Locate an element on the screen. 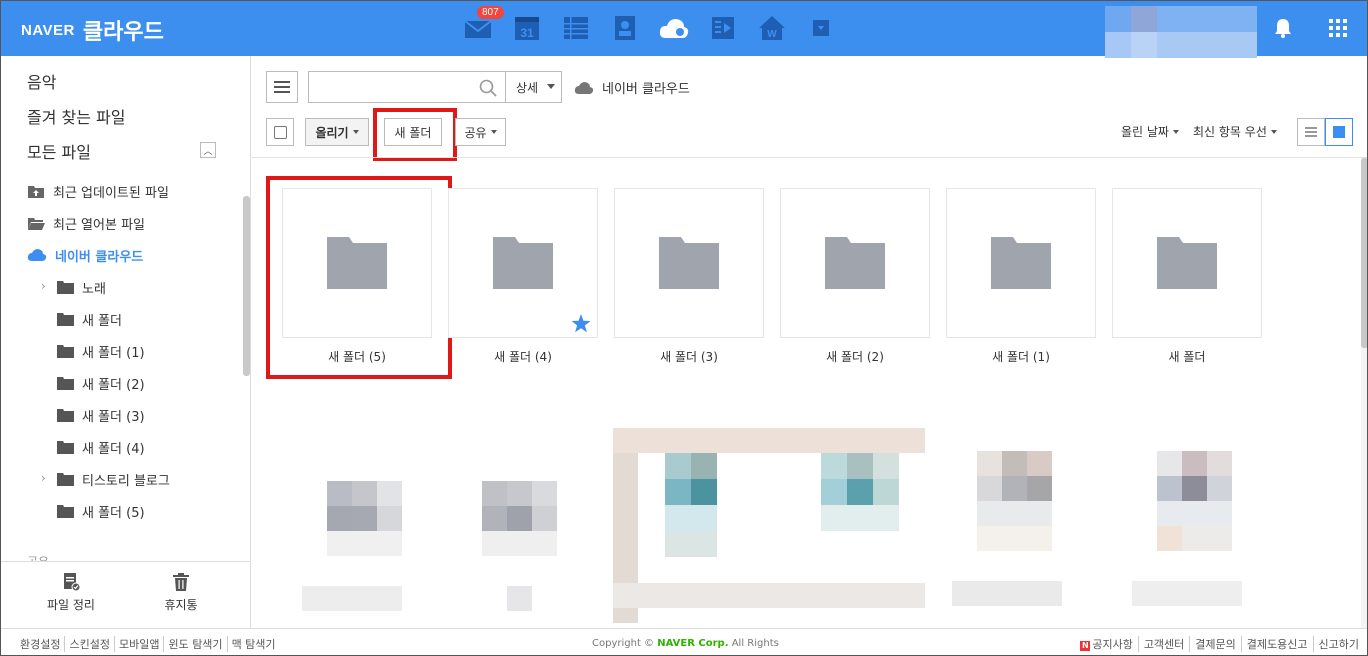 The height and width of the screenshot is (656, 1368). more-apps-button is located at coordinates (821, 28).